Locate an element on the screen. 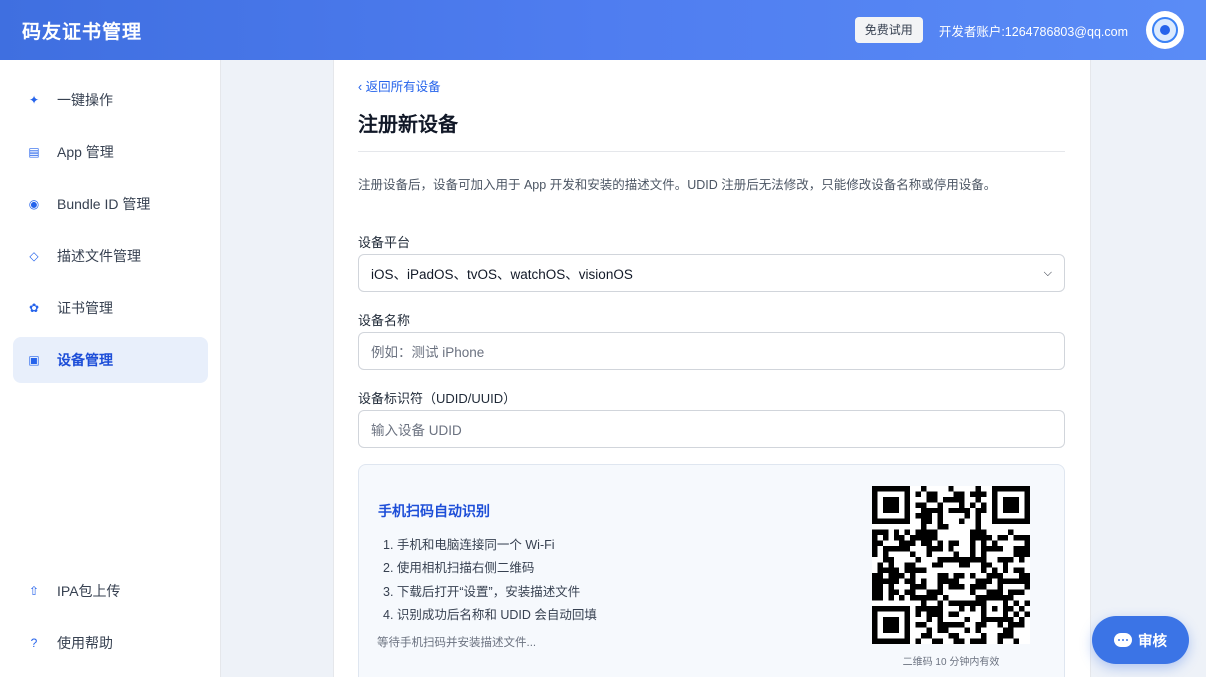 The width and height of the screenshot is (1206, 677). sidebar-item-label: App 管理 is located at coordinates (85, 152).